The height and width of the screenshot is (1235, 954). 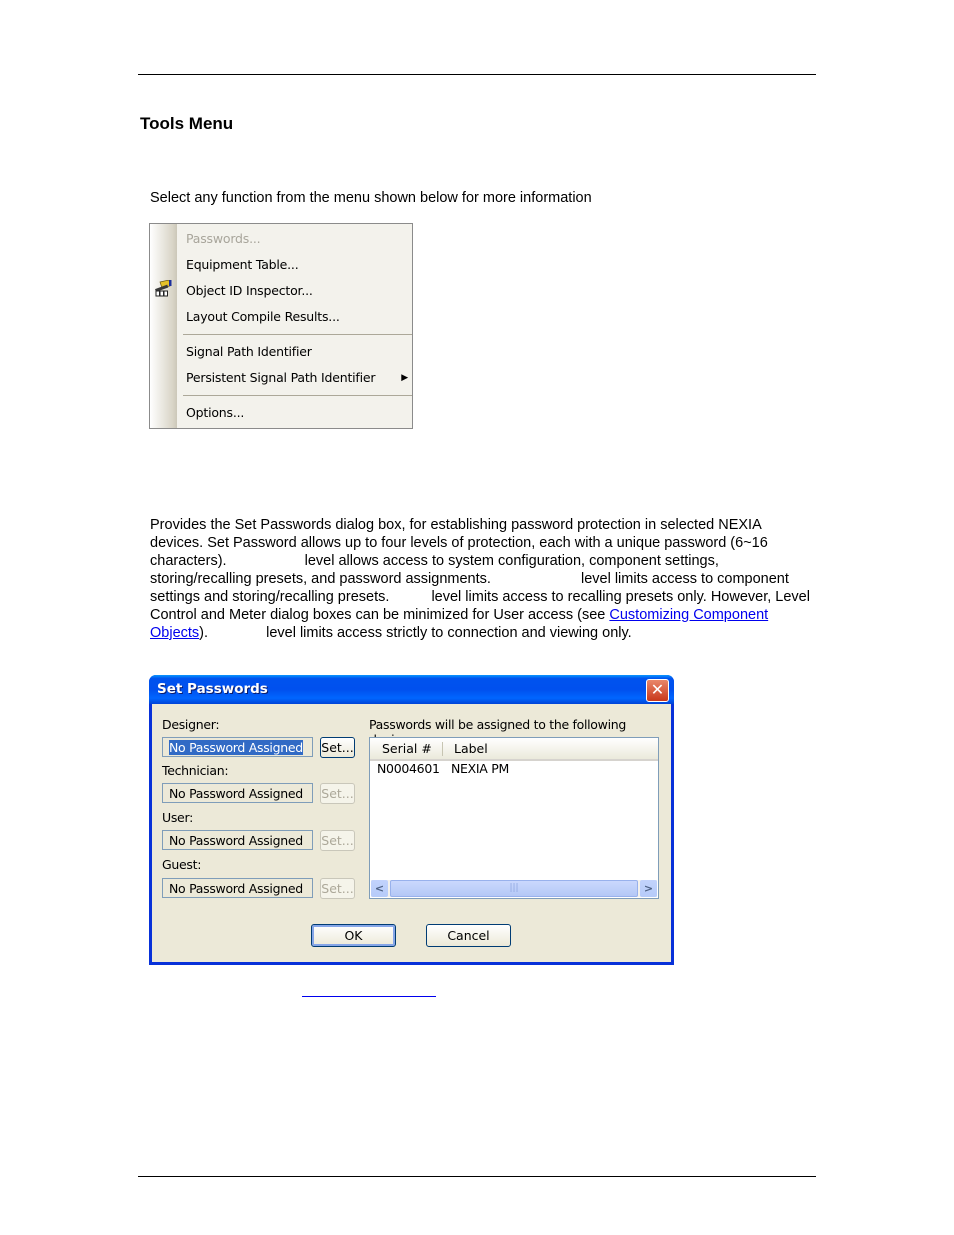 What do you see at coordinates (237, 840) in the screenshot?
I see `user-password-field: No Password Assigned` at bounding box center [237, 840].